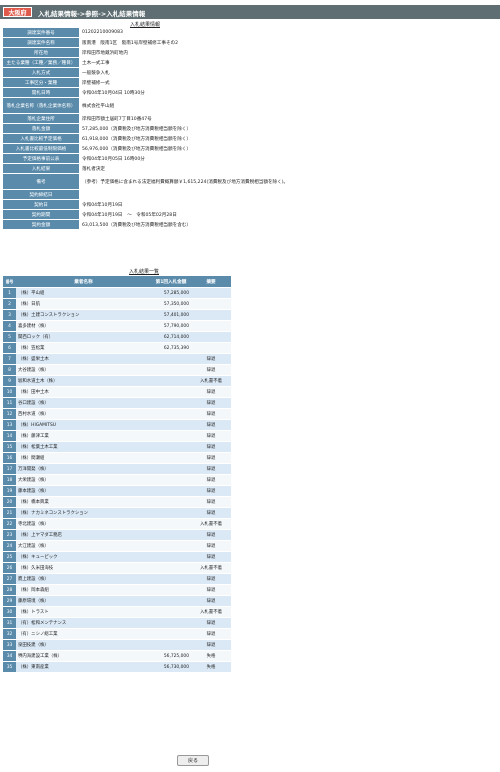 The image size is (500, 772). Describe the element at coordinates (9, 370) in the screenshot. I see `bid-number: 8` at that location.